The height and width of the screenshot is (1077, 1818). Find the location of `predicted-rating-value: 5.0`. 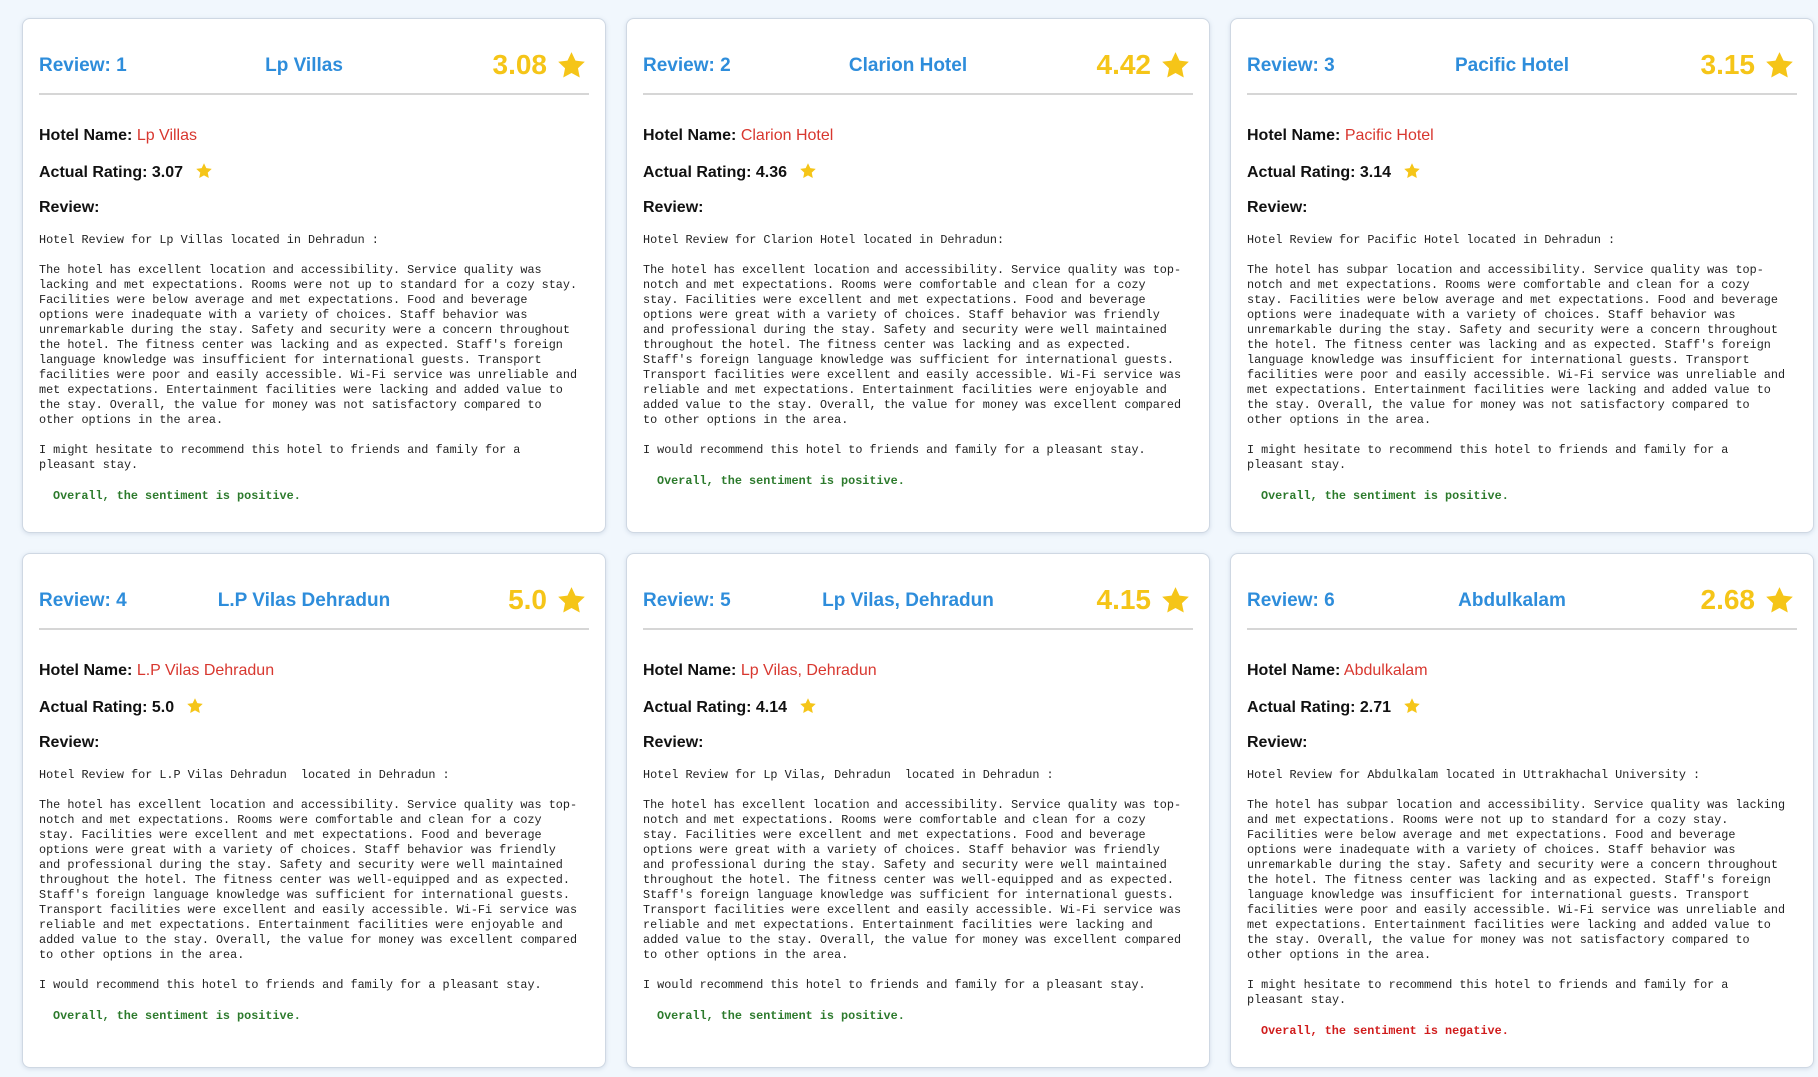

predicted-rating-value: 5.0 is located at coordinates (527, 599).